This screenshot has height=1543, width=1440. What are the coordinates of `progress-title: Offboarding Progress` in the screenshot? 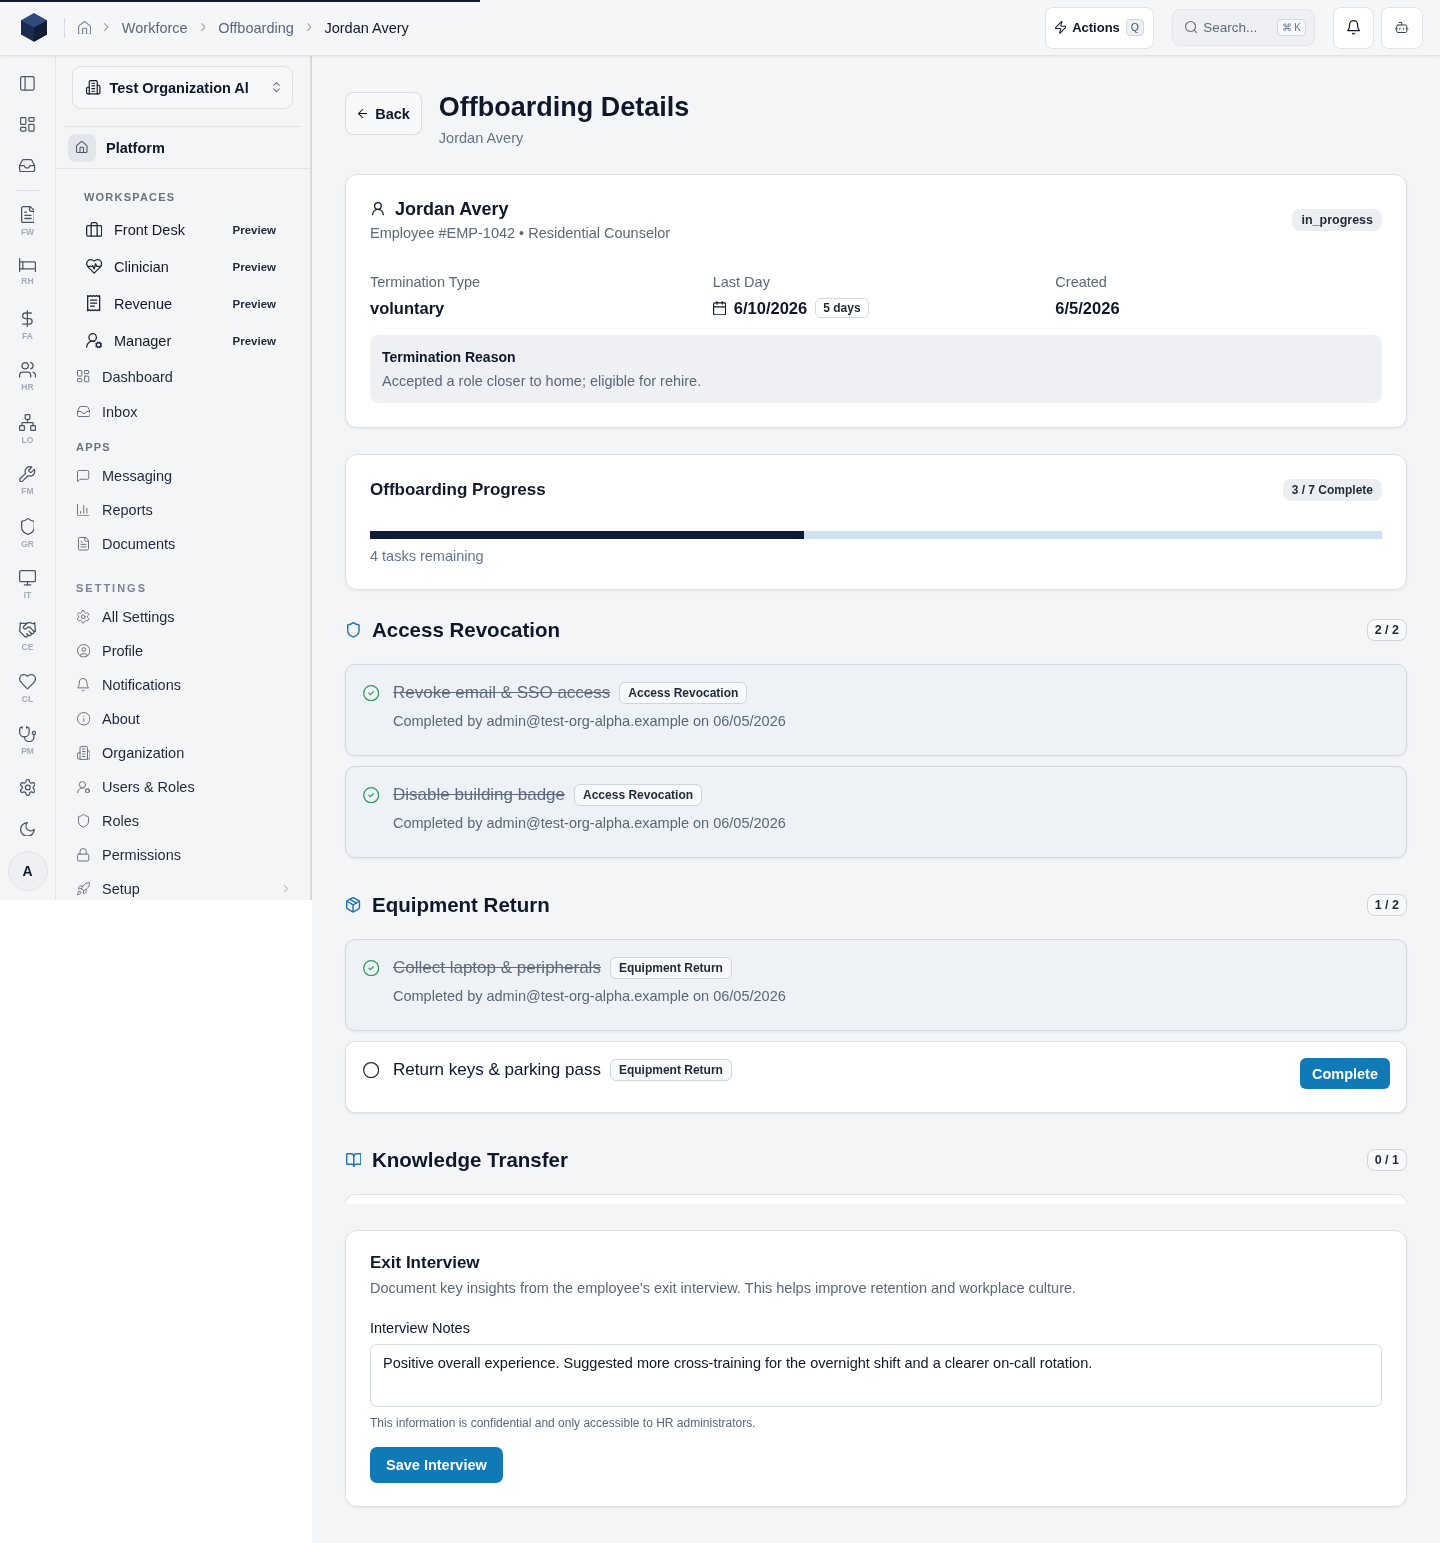 It's located at (458, 490).